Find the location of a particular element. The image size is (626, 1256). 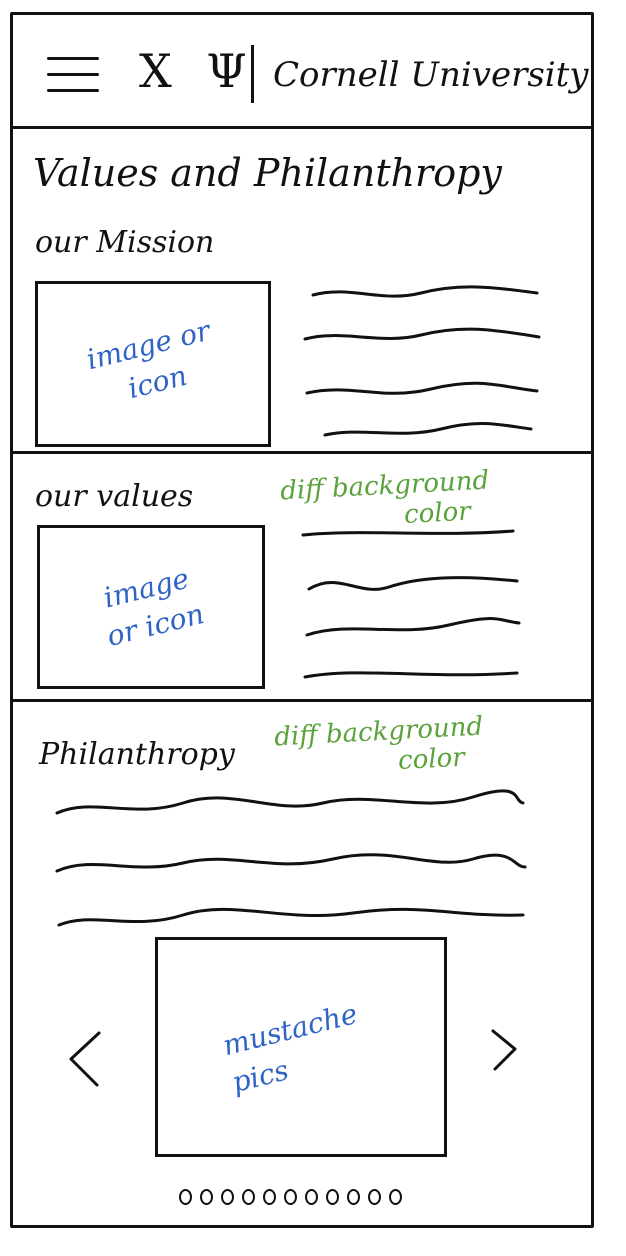

carousel-pagination is located at coordinates (309, 1197).